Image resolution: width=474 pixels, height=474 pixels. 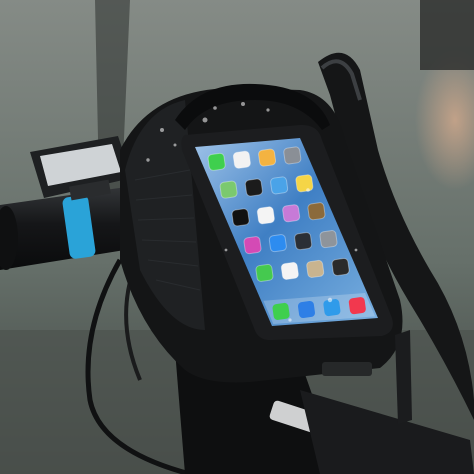 What do you see at coordinates (241, 159) in the screenshot?
I see `calendar-icon` at bounding box center [241, 159].